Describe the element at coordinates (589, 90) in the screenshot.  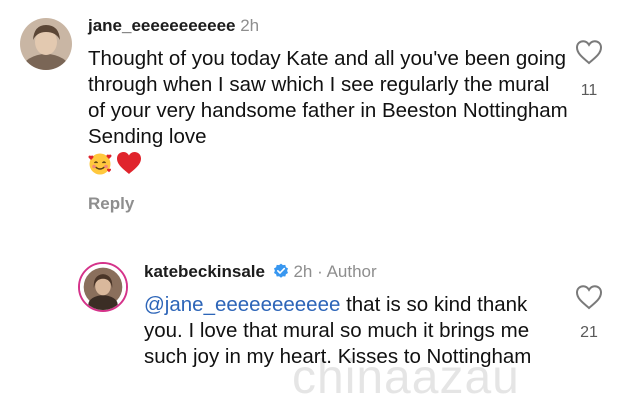
I see `comment-like-count: 11` at that location.